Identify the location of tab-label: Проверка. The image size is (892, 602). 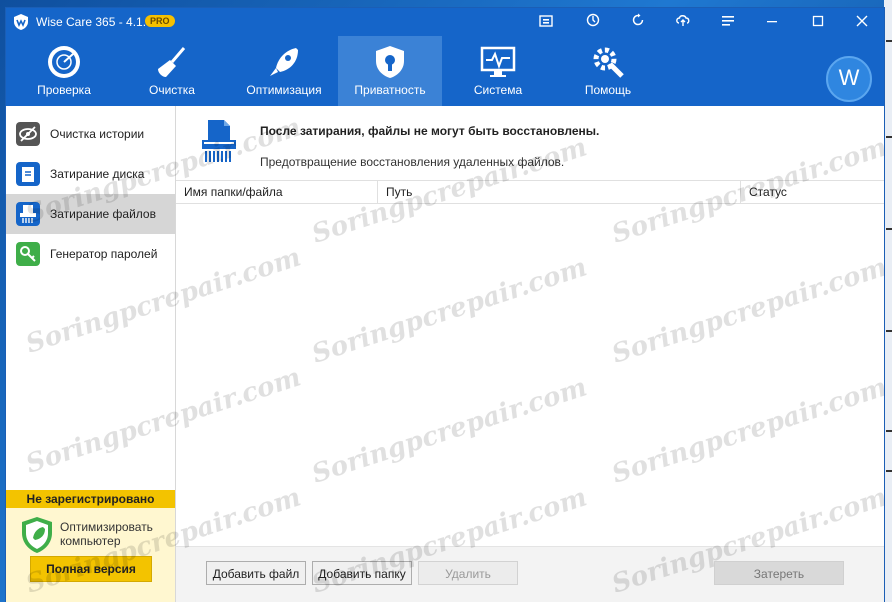
(64, 90).